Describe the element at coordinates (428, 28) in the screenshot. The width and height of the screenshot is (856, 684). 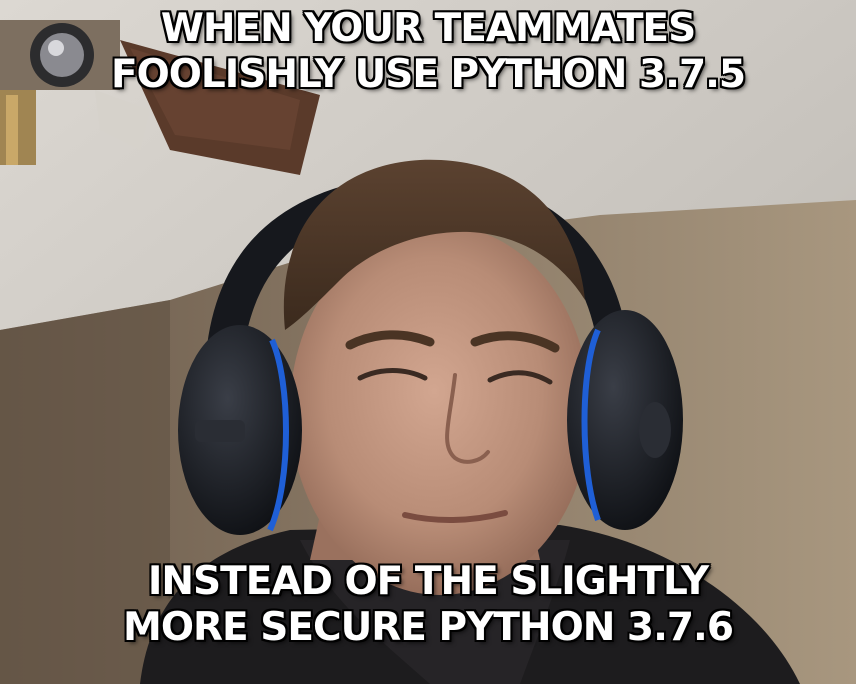
I see `top-caption-line-1: WHEN YOUR TEAMMATES` at that location.